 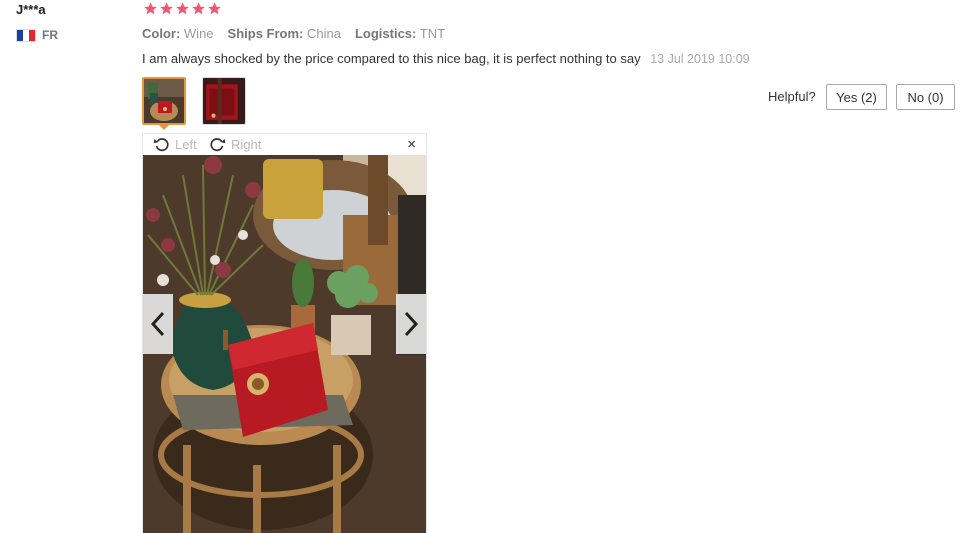 I want to click on review-date: 13 Jul 2019 10:09, so click(x=700, y=59).